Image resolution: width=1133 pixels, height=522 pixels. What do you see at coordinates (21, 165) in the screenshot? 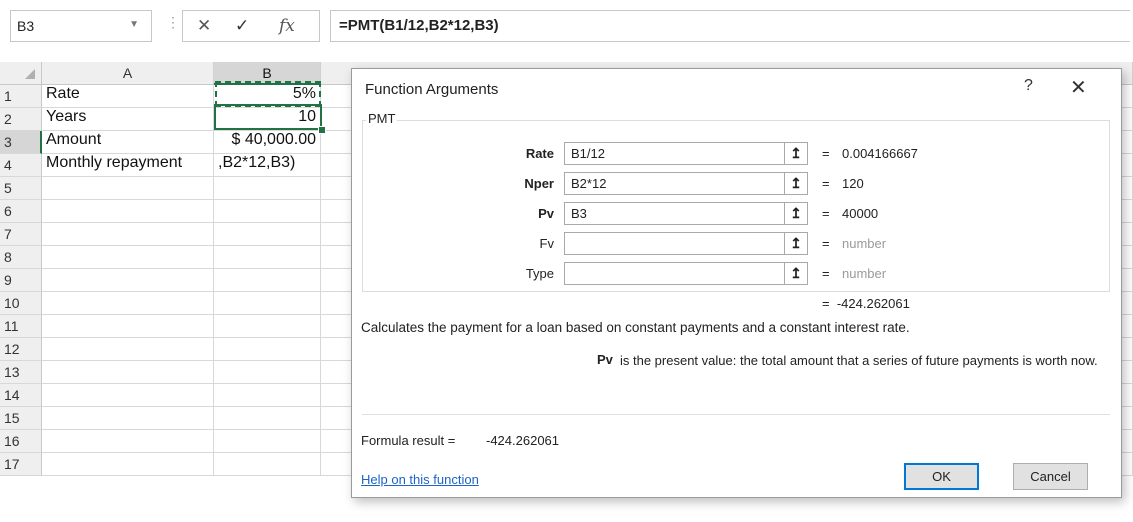
I see `row-header: 4` at bounding box center [21, 165].